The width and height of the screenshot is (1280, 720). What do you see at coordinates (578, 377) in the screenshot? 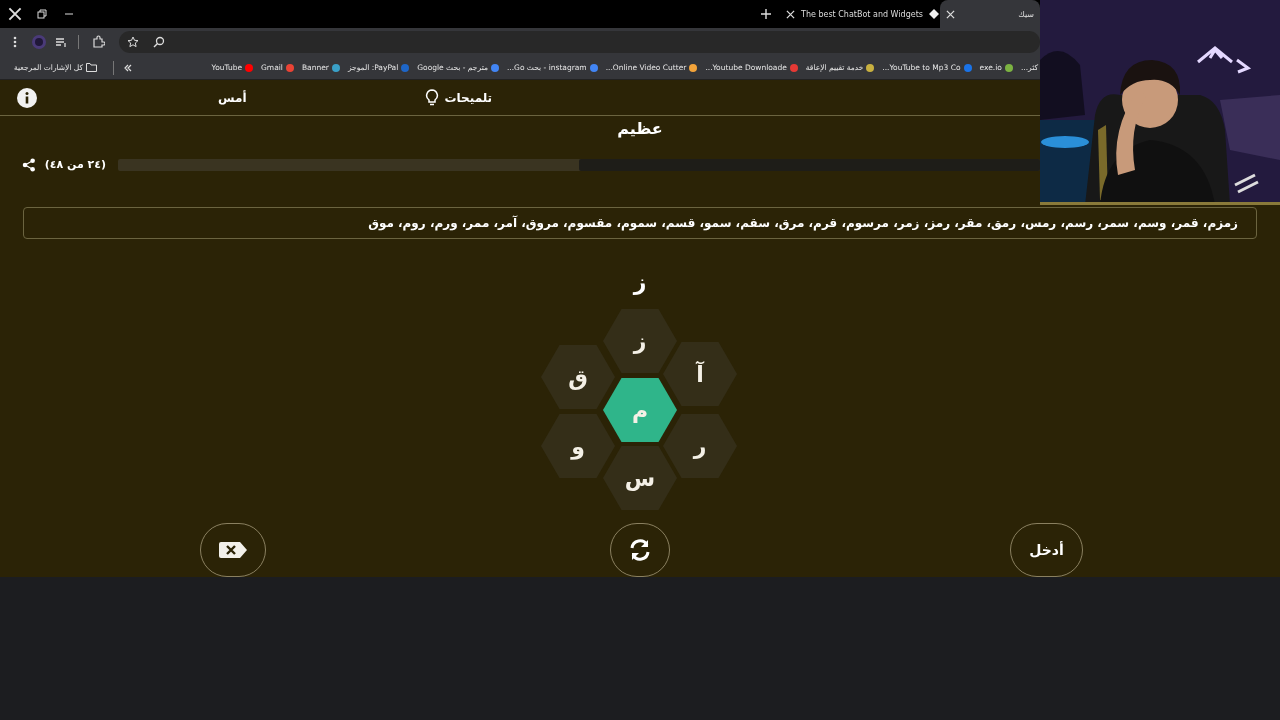
I see `letter-tile: ق` at bounding box center [578, 377].